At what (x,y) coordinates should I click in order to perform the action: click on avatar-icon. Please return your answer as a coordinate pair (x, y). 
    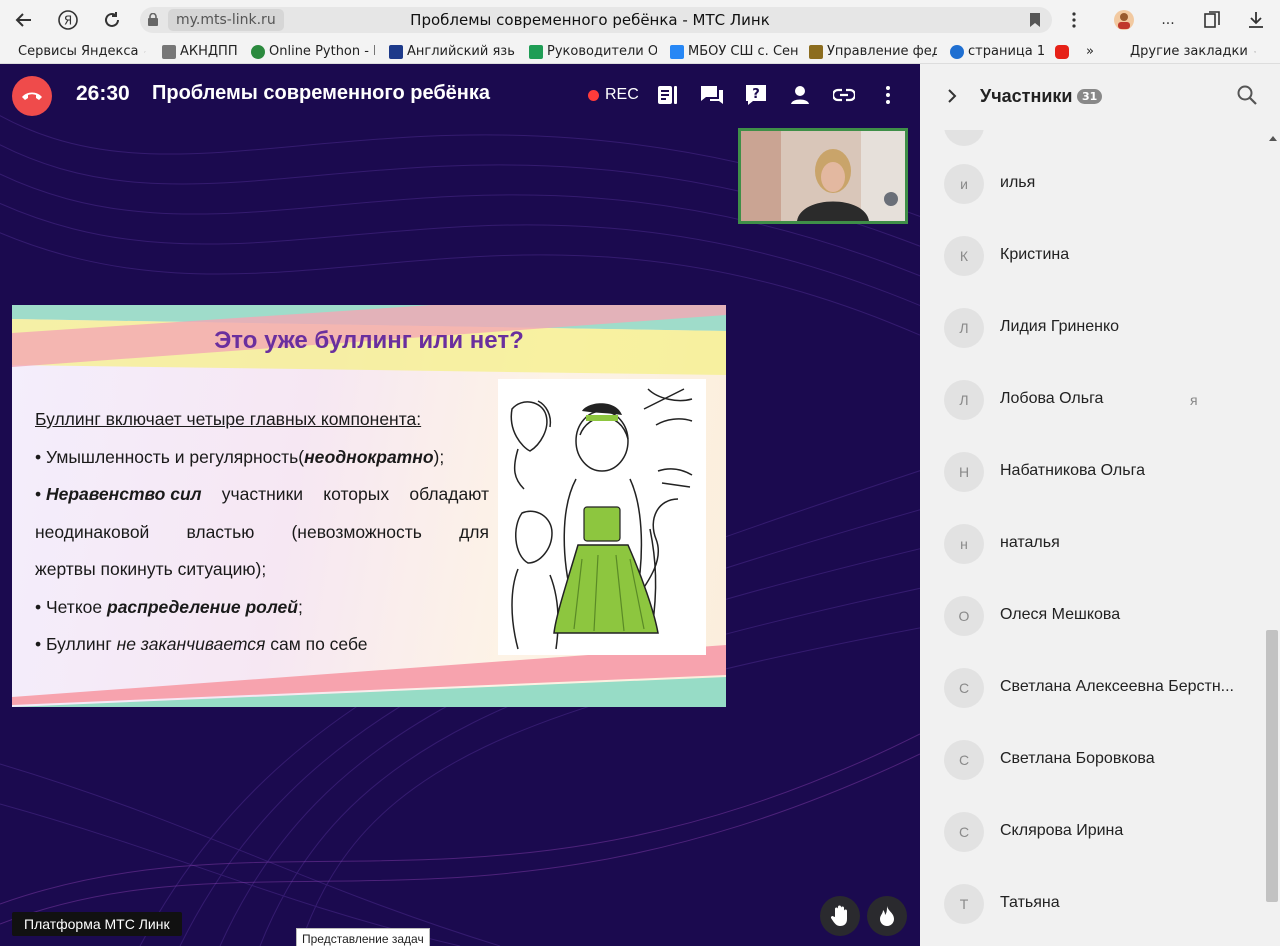
    Looking at the image, I should click on (1124, 20).